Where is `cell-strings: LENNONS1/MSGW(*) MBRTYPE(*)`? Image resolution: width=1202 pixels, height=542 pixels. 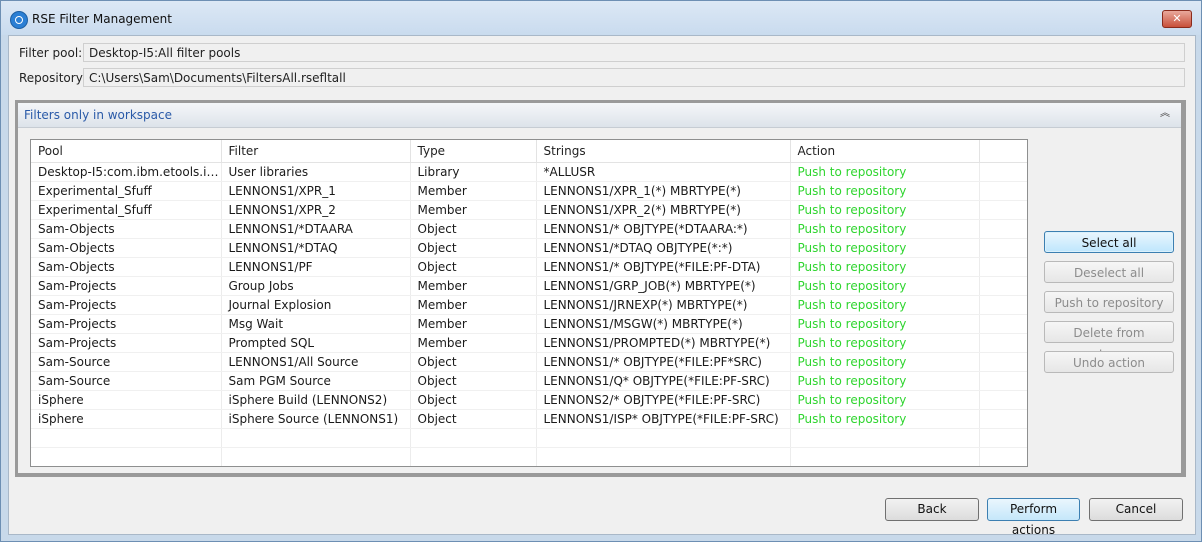 cell-strings: LENNONS1/MSGW(*) MBRTYPE(*) is located at coordinates (663, 324).